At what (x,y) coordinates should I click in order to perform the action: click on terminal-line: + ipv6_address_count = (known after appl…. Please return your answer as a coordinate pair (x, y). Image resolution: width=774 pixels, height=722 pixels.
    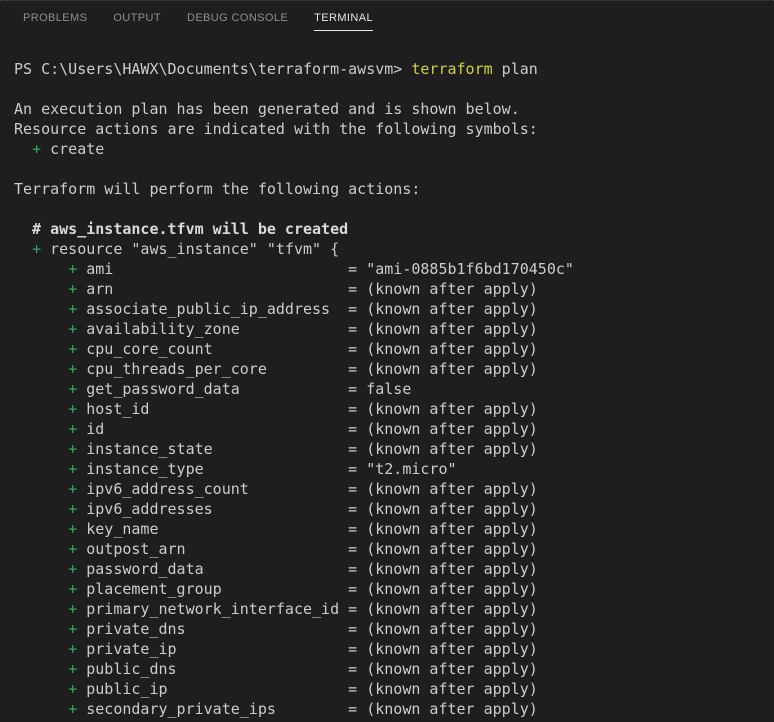
    Looking at the image, I should click on (303, 489).